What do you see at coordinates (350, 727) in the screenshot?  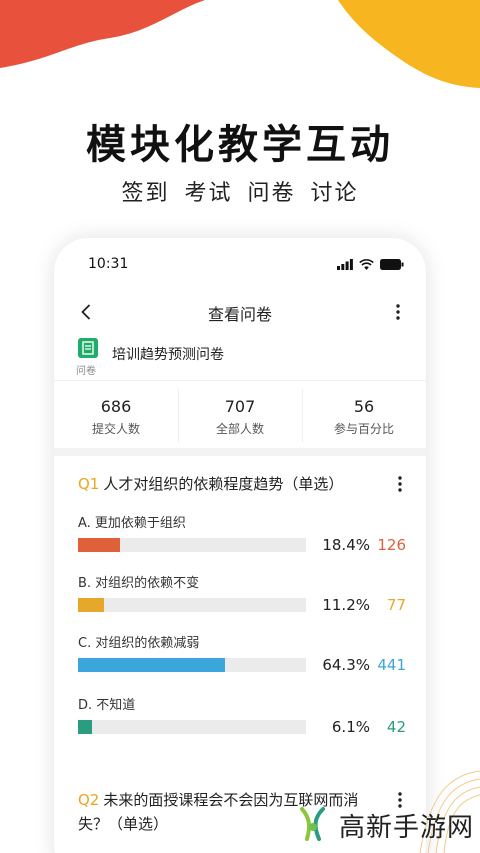 I see `option-percent: 6.1%` at bounding box center [350, 727].